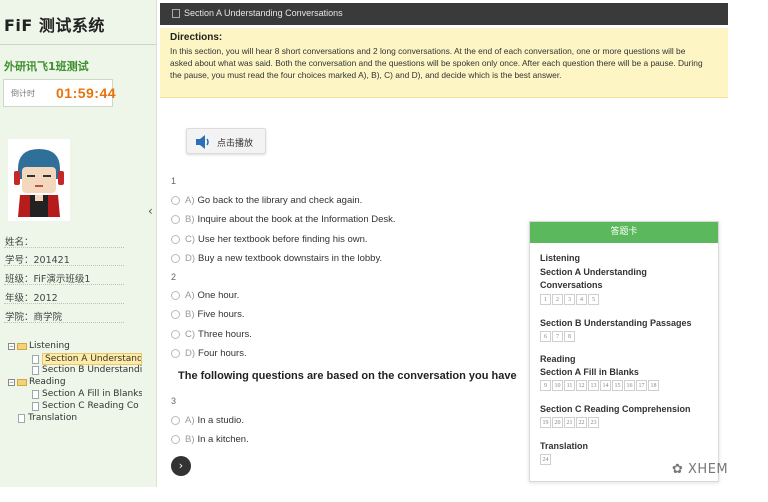 This screenshot has width=768, height=502. I want to click on college-info: 学院：商学院, so click(34, 317).